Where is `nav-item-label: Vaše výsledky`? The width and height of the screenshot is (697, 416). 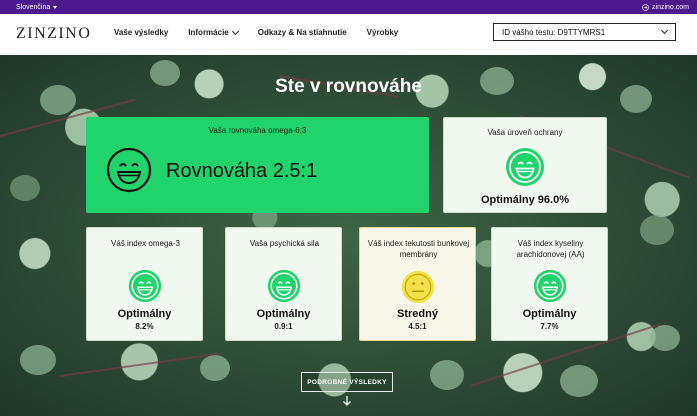
nav-item-label: Vaše výsledky is located at coordinates (141, 32).